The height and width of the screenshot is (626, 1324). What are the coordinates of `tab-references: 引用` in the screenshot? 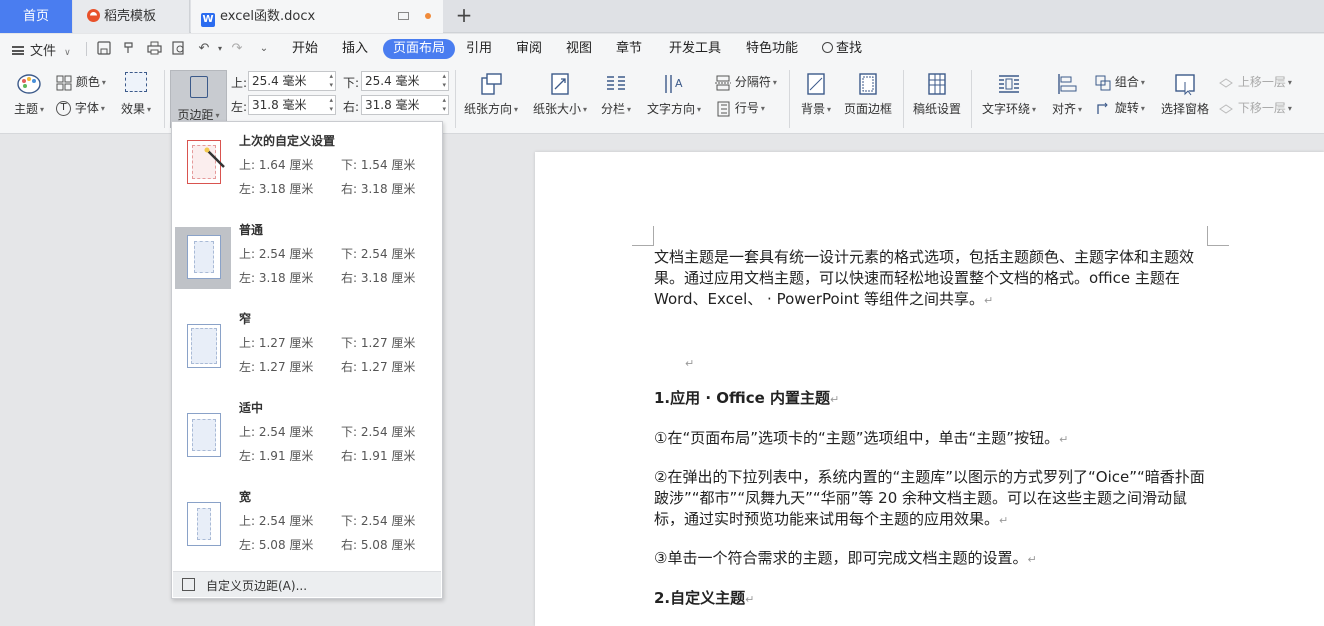 It's located at (479, 49).